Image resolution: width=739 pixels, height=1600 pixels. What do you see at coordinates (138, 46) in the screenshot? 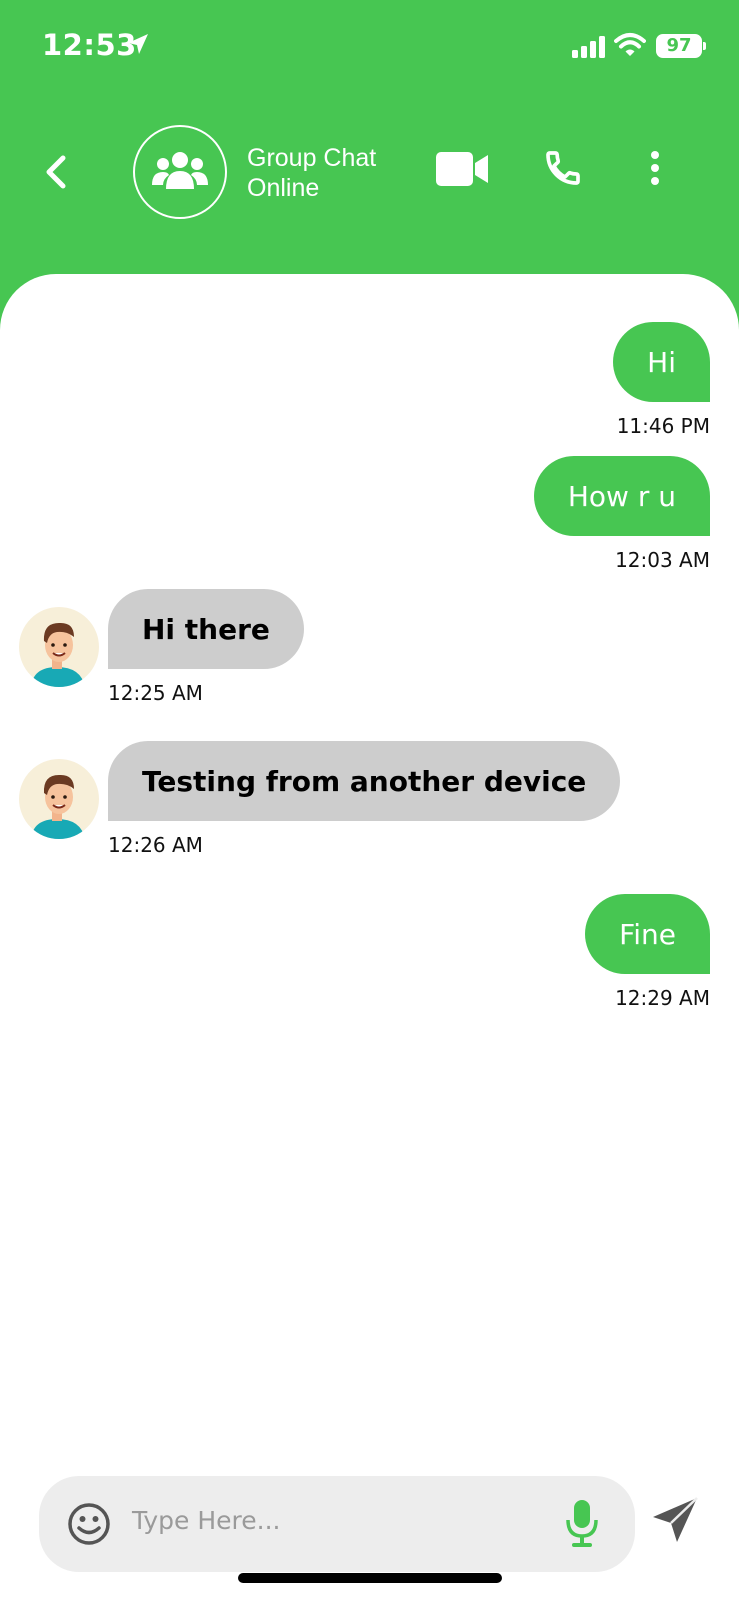
I see `location-arrow-icon` at bounding box center [138, 46].